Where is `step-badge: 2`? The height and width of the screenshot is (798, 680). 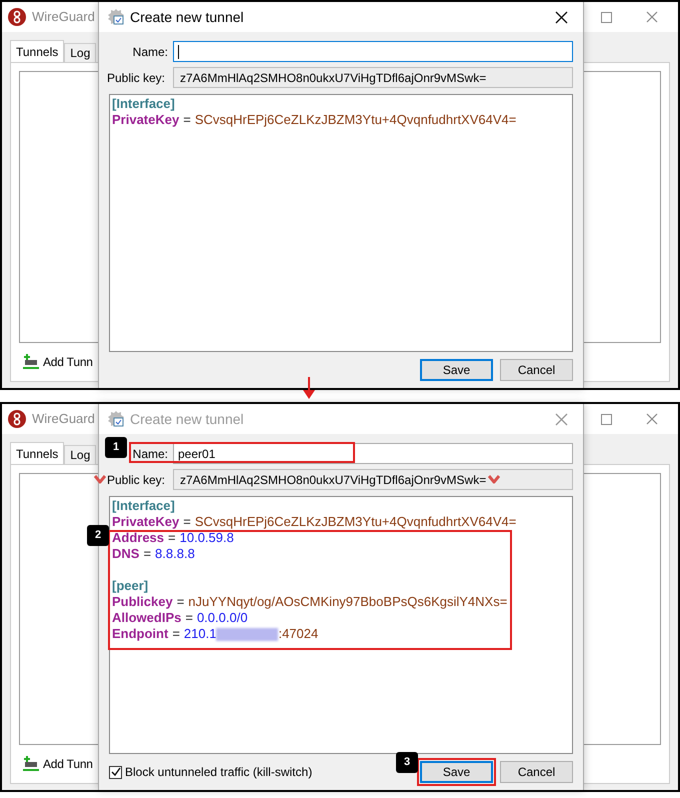 step-badge: 2 is located at coordinates (98, 535).